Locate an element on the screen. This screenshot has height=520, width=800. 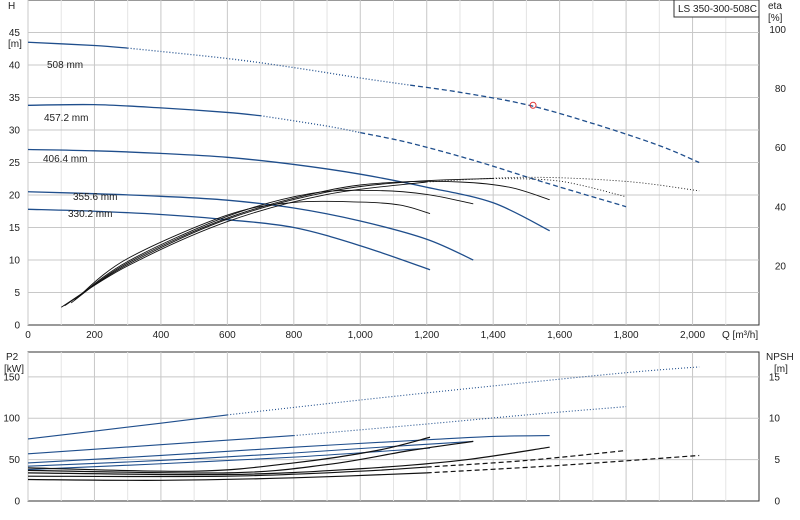
y-tick-label-power: 100 is located at coordinates (11, 419).